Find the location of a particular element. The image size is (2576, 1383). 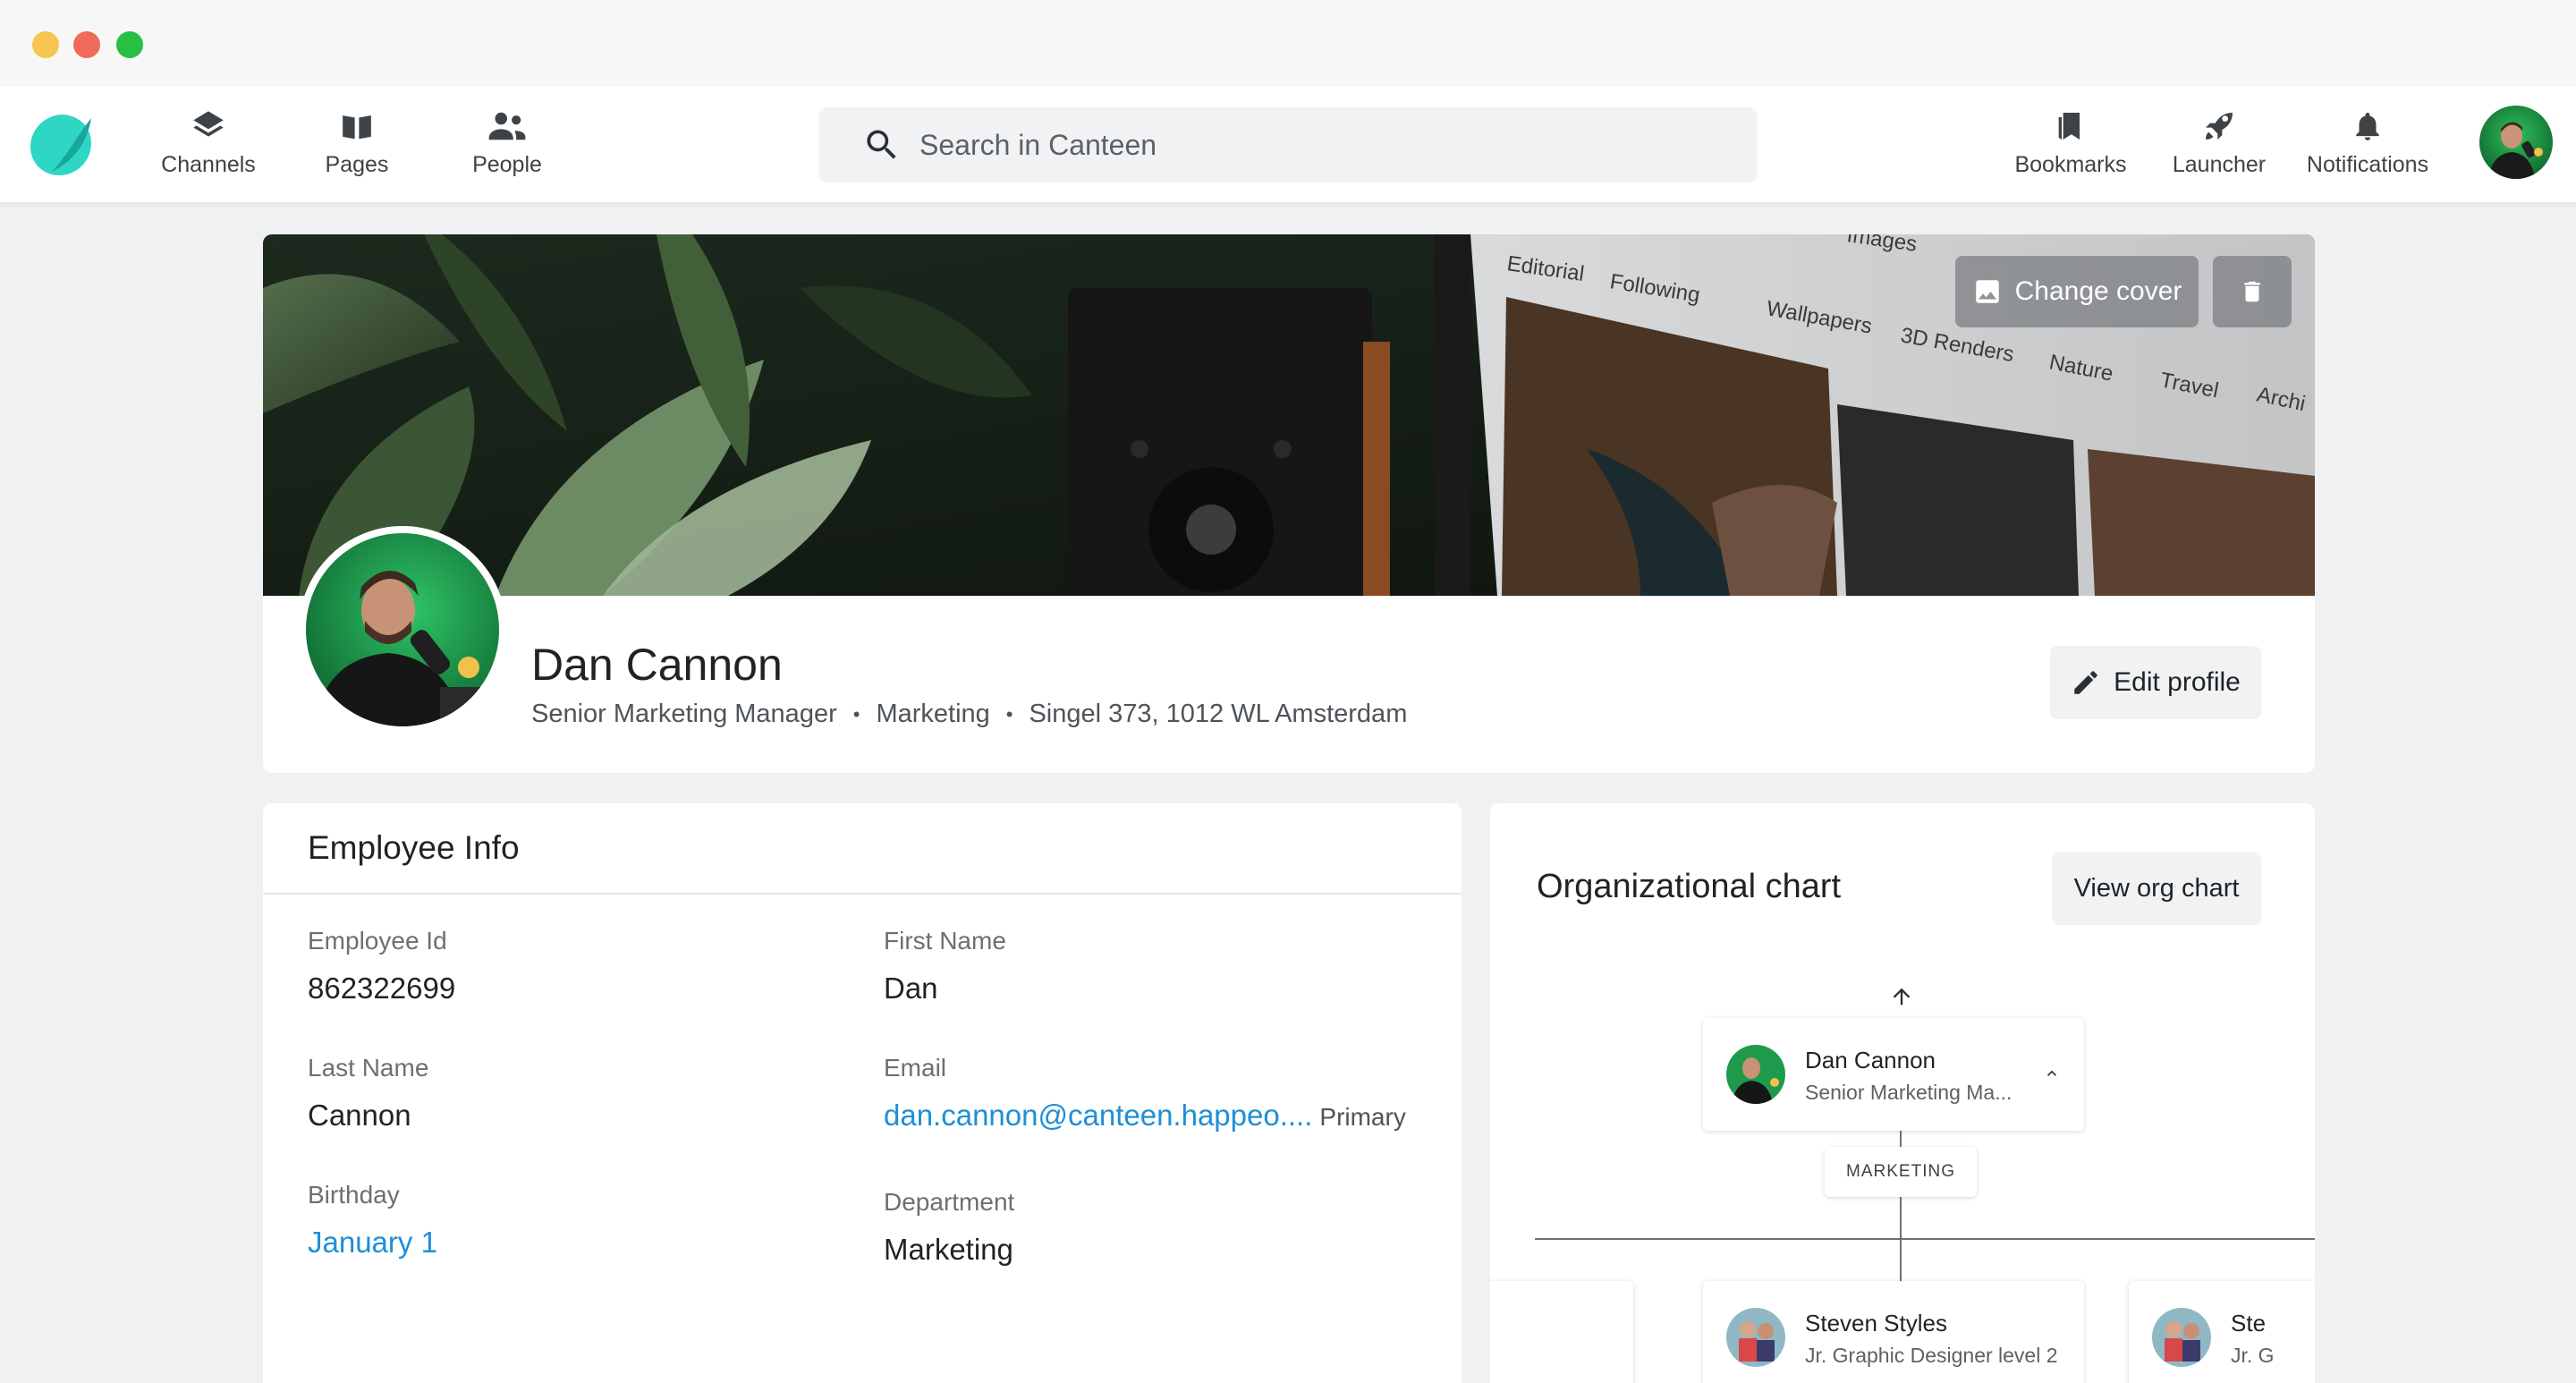

user-avatar is located at coordinates (2516, 142).